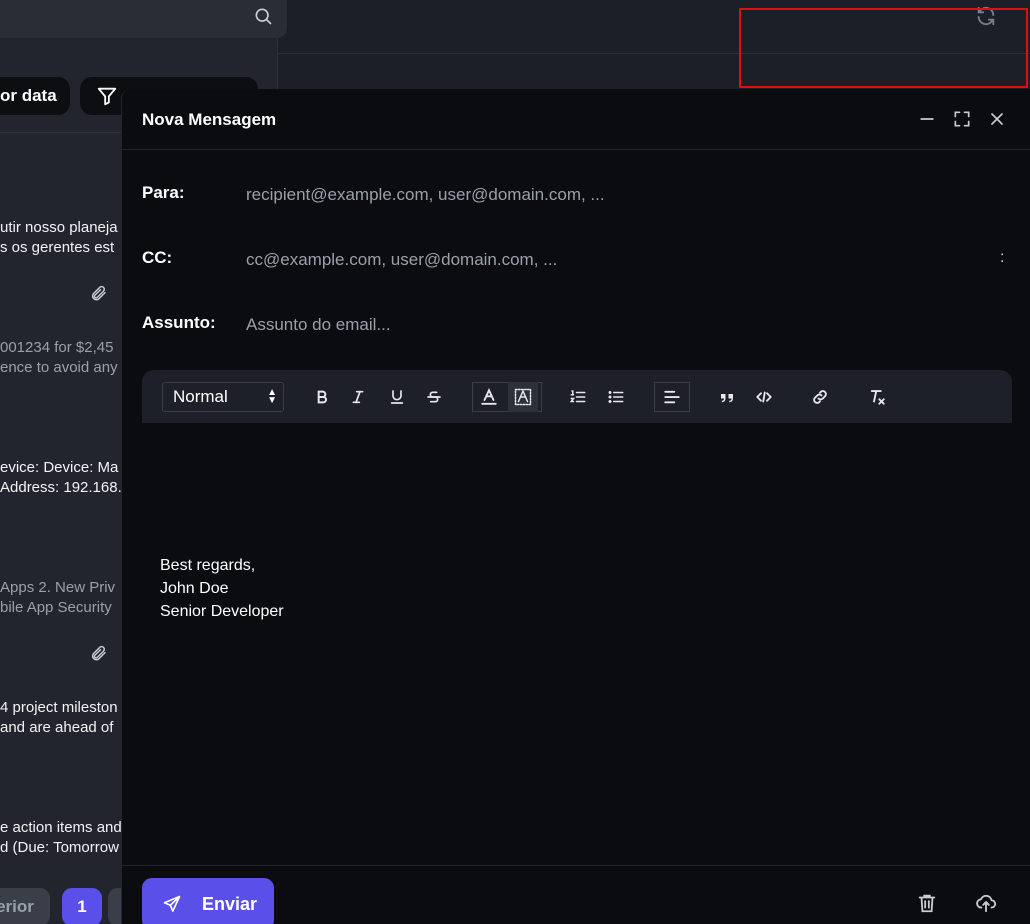  What do you see at coordinates (59, 227) in the screenshot?
I see `snippet-line: utir nosso planeja` at bounding box center [59, 227].